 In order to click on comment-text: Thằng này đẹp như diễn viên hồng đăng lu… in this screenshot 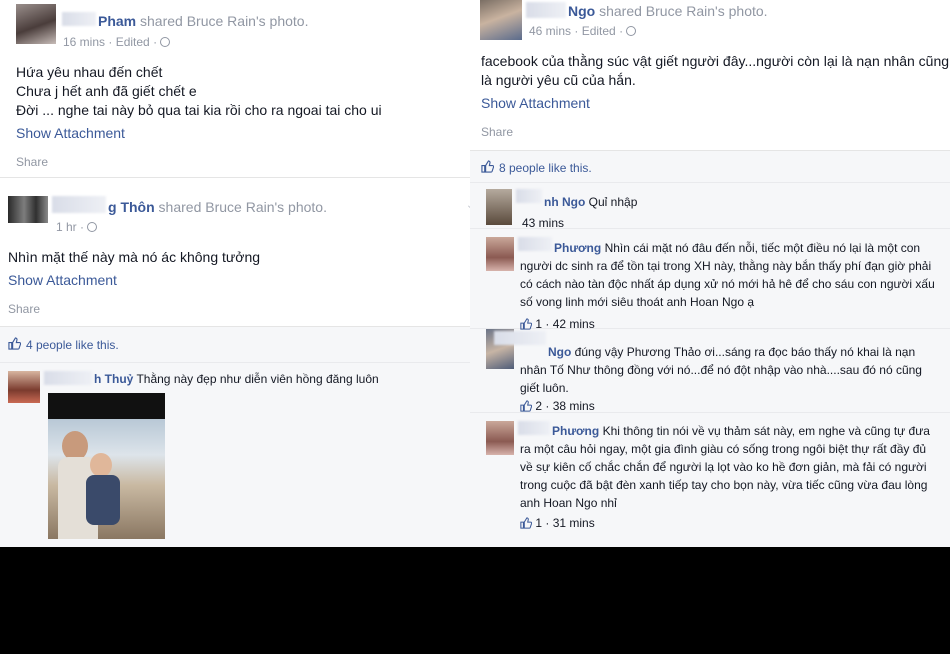, I will do `click(257, 379)`.